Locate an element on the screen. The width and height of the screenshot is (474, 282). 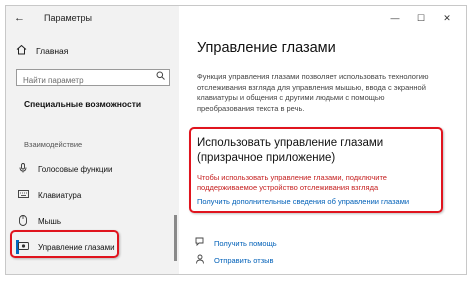
minimize-button: — is located at coordinates (395, 18).